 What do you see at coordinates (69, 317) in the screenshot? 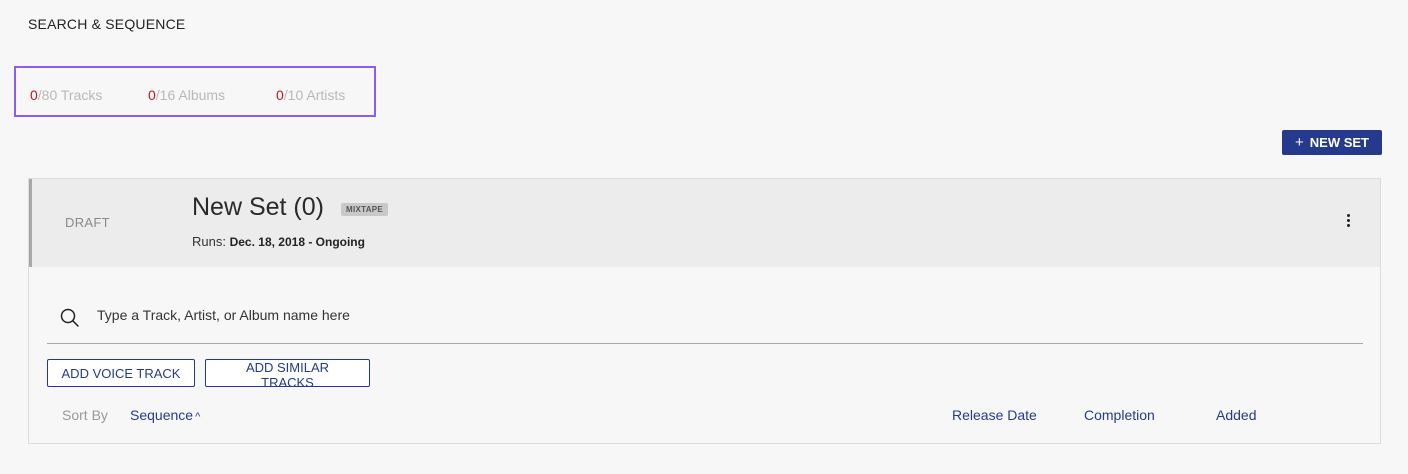
I see `search-icon` at bounding box center [69, 317].